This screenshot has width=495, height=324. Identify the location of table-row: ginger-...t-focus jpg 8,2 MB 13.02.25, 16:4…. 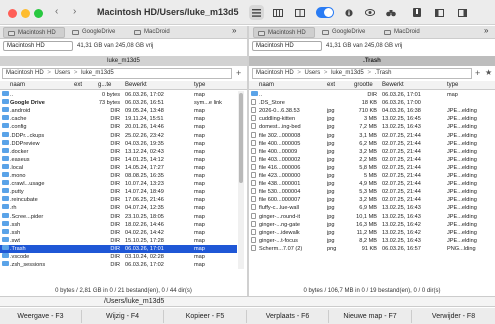
(372, 240).